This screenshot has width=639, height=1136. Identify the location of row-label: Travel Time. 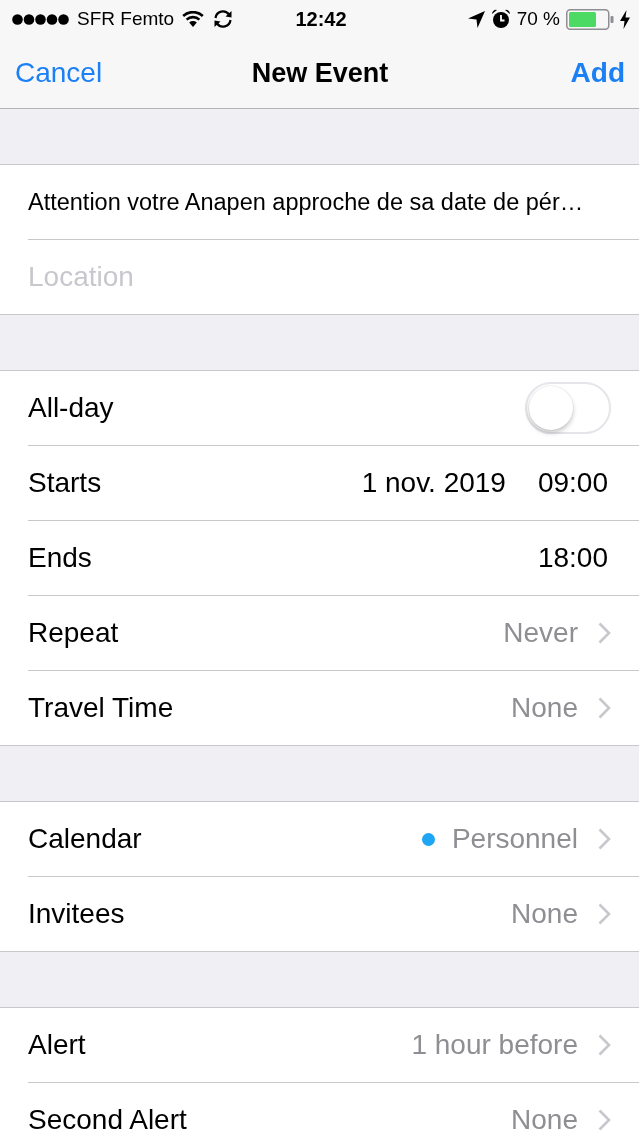
(101, 708).